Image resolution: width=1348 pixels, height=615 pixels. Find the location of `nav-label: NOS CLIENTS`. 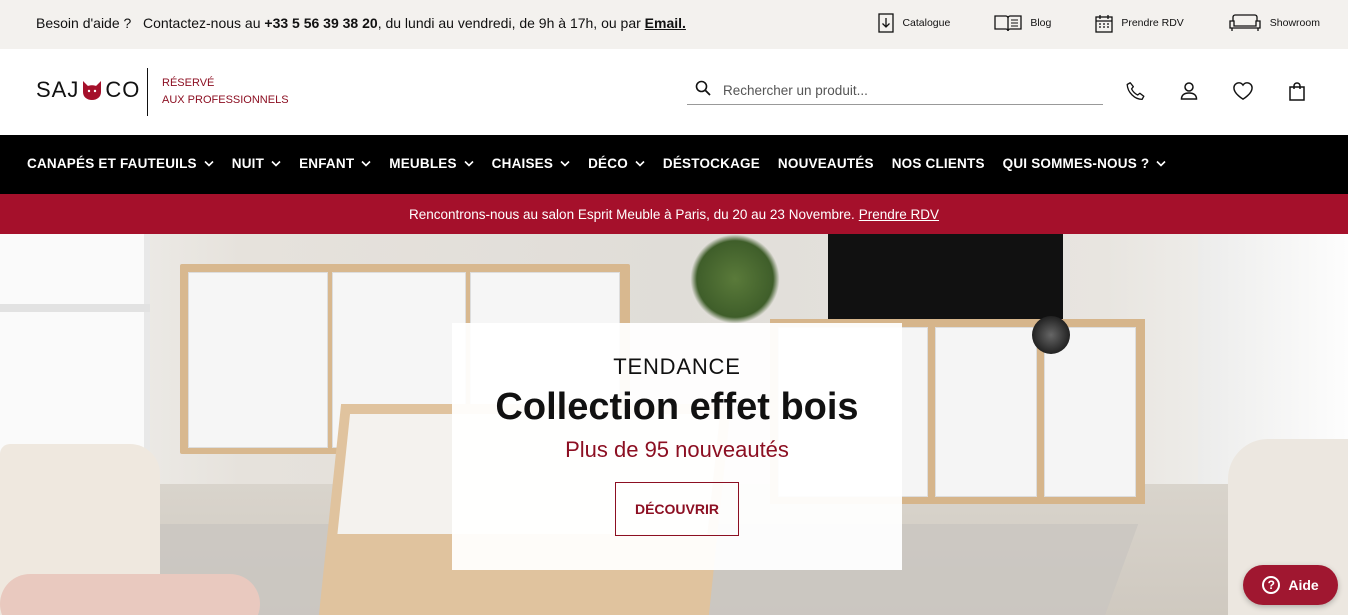

nav-label: NOS CLIENTS is located at coordinates (938, 163).